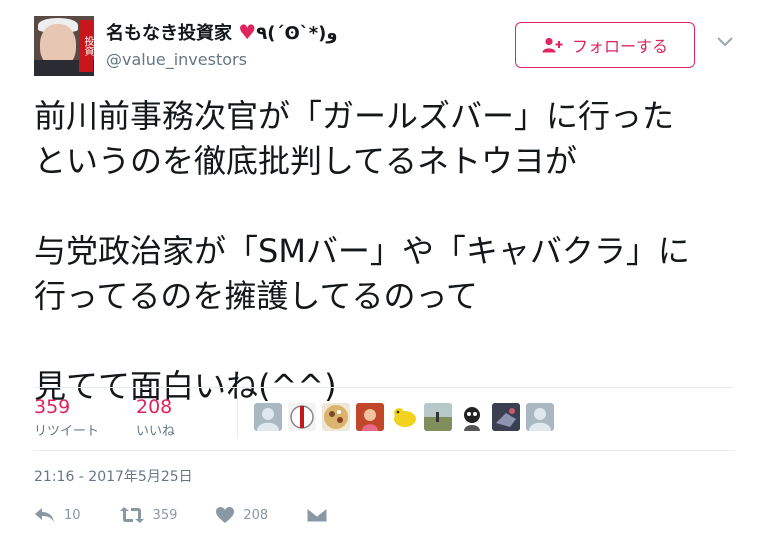  What do you see at coordinates (247, 32) in the screenshot?
I see `heart-icon: ♥` at bounding box center [247, 32].